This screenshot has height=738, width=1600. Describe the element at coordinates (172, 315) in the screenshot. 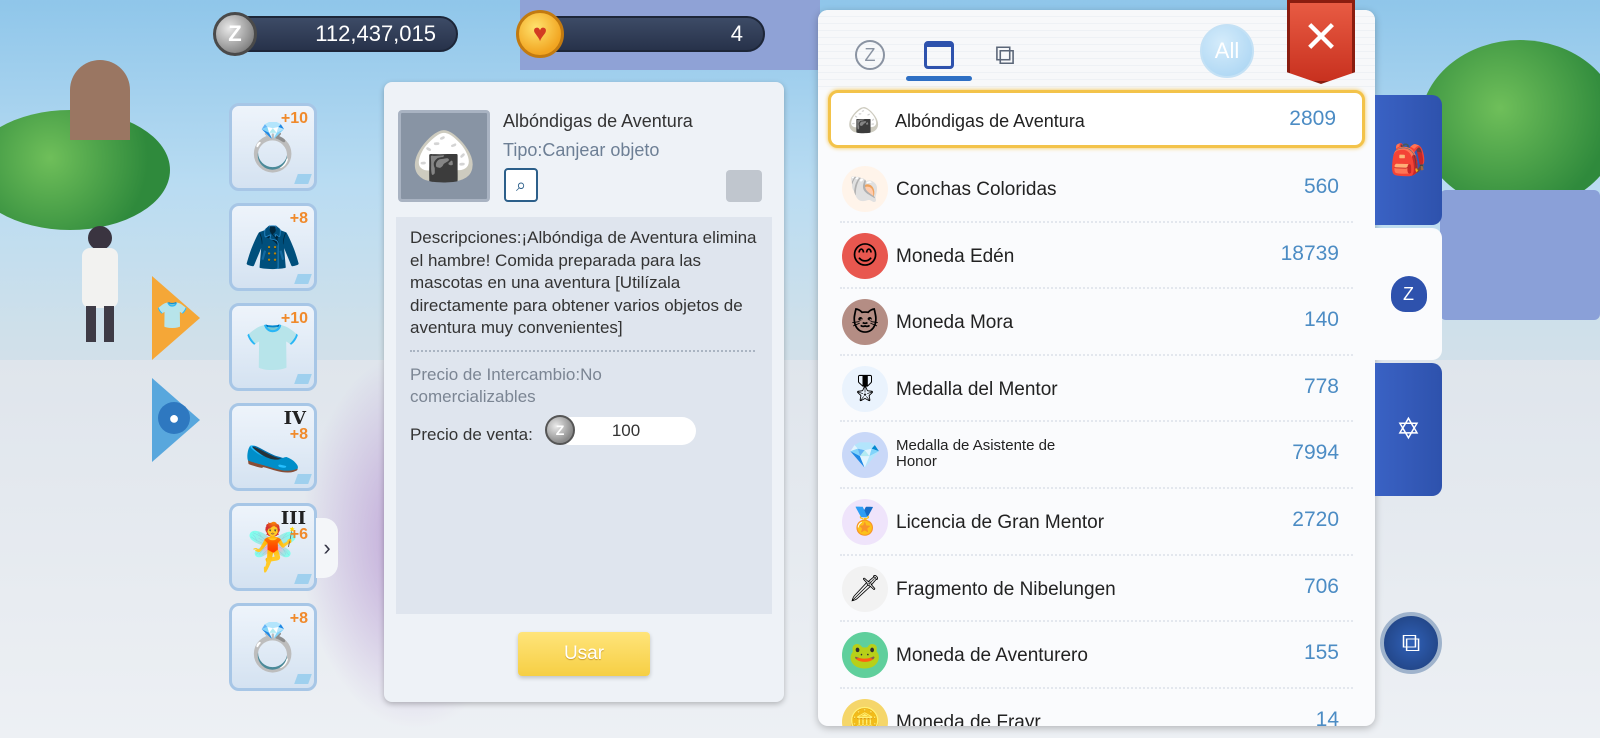

I see `shirt-icon: 👕` at that location.